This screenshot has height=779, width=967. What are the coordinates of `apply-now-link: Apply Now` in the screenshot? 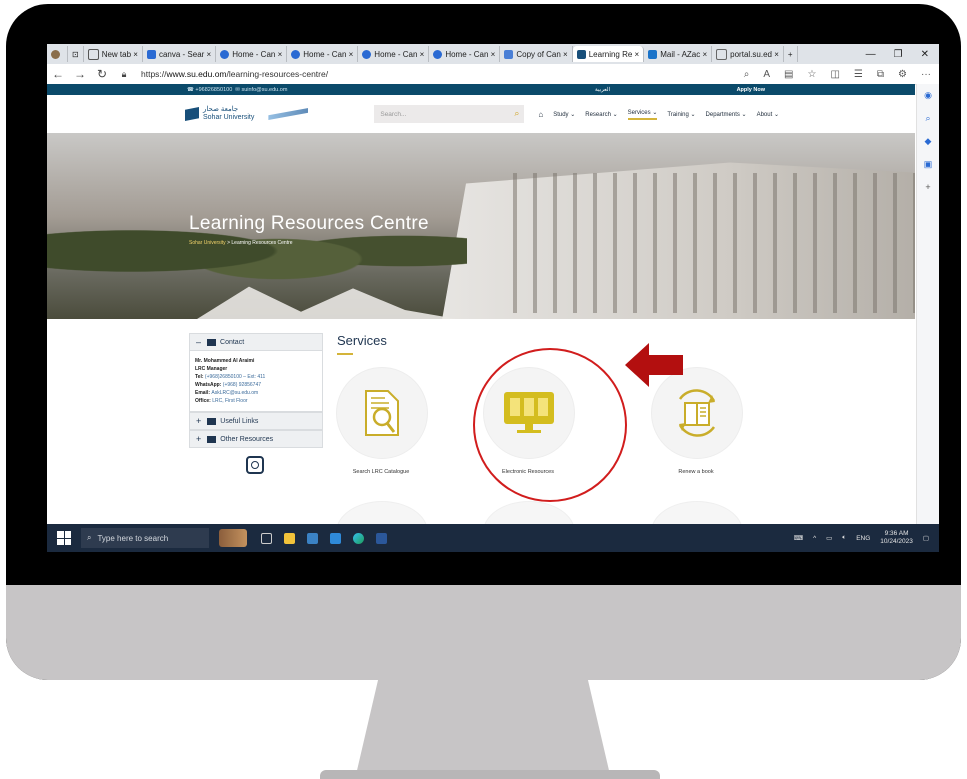 It's located at (751, 90).